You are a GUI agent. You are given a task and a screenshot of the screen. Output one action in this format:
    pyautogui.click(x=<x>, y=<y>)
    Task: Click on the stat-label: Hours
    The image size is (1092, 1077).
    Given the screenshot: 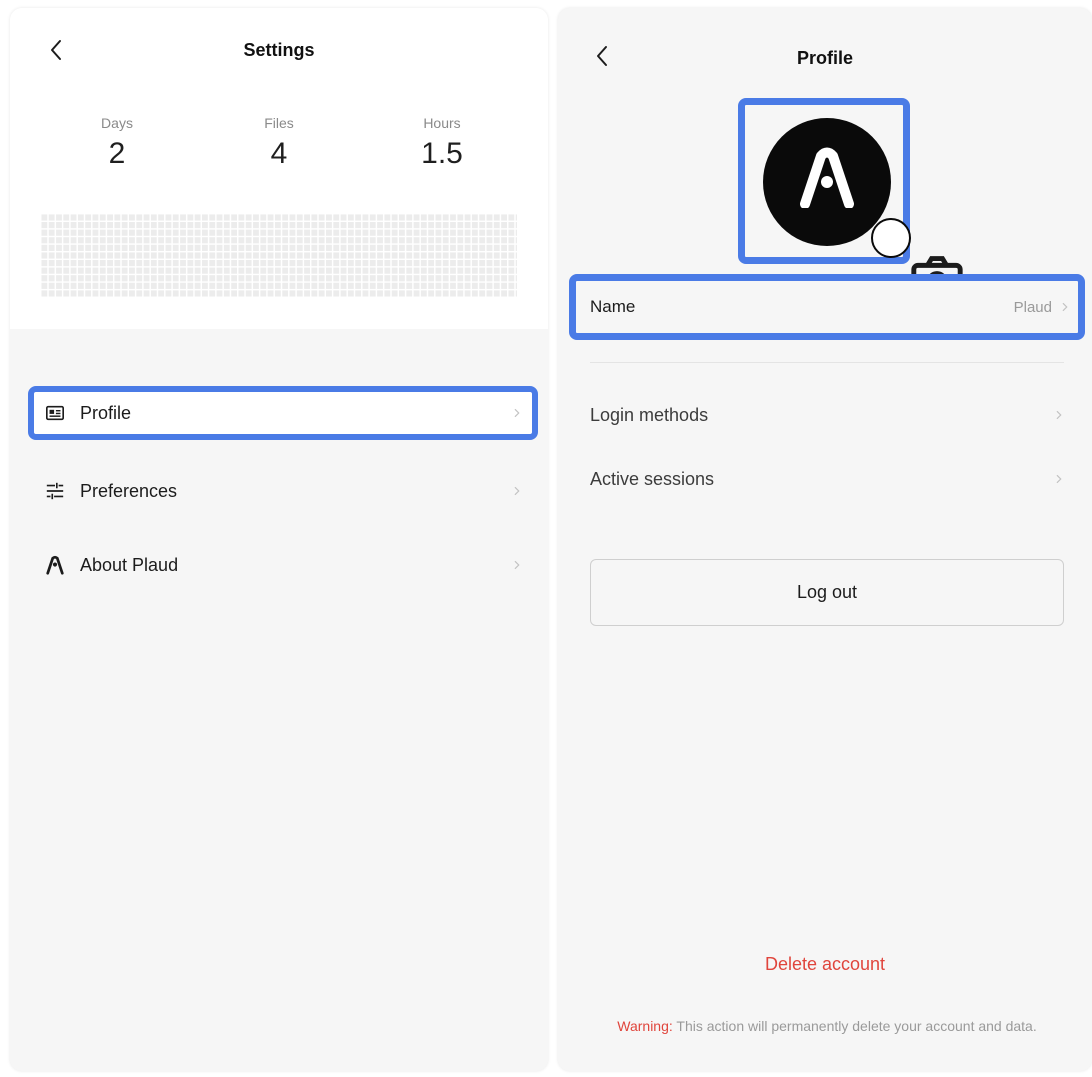 What is the action you would take?
    pyautogui.click(x=442, y=123)
    